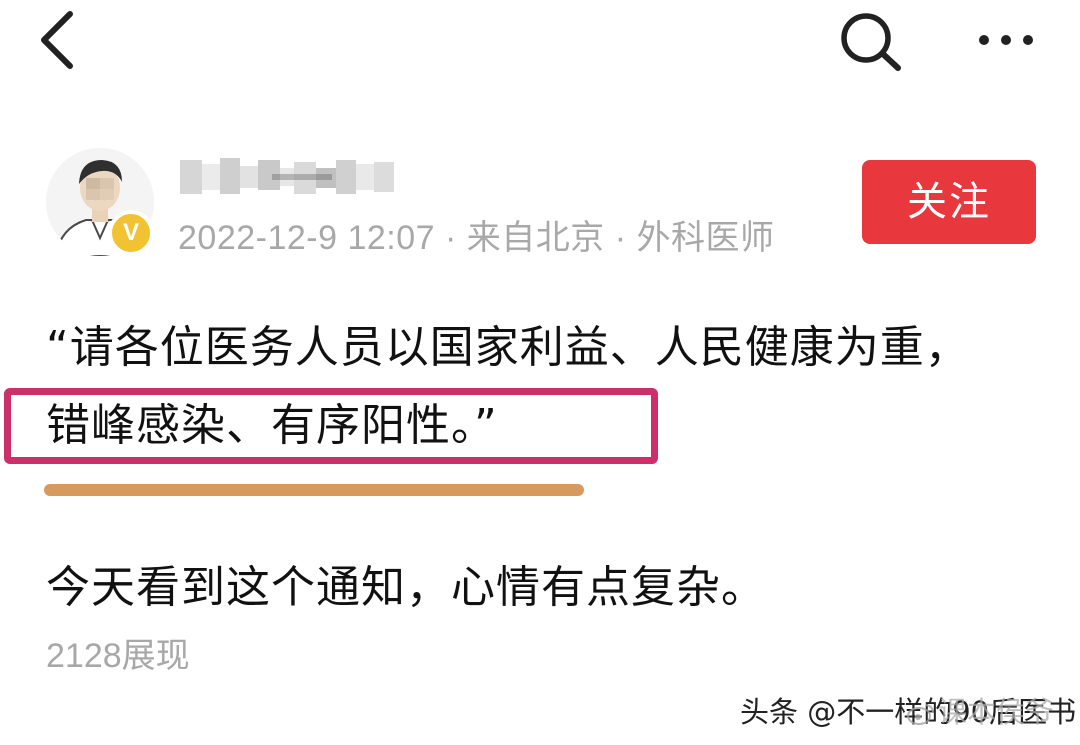 This screenshot has height=745, width=1080. I want to click on weibo-logo-icon, so click(920, 714).